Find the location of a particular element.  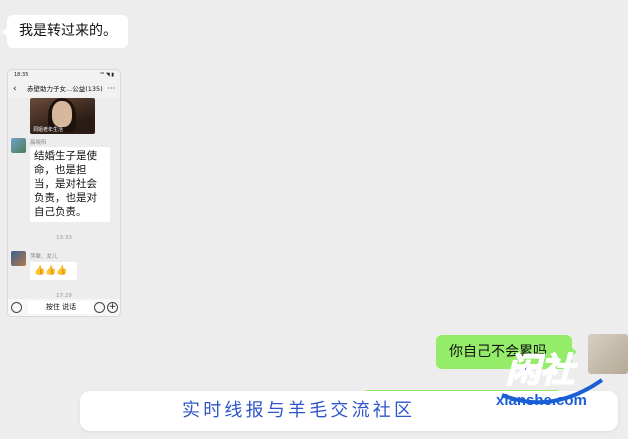

video-thumbnail: 洞姐老年生活 is located at coordinates (62, 116).